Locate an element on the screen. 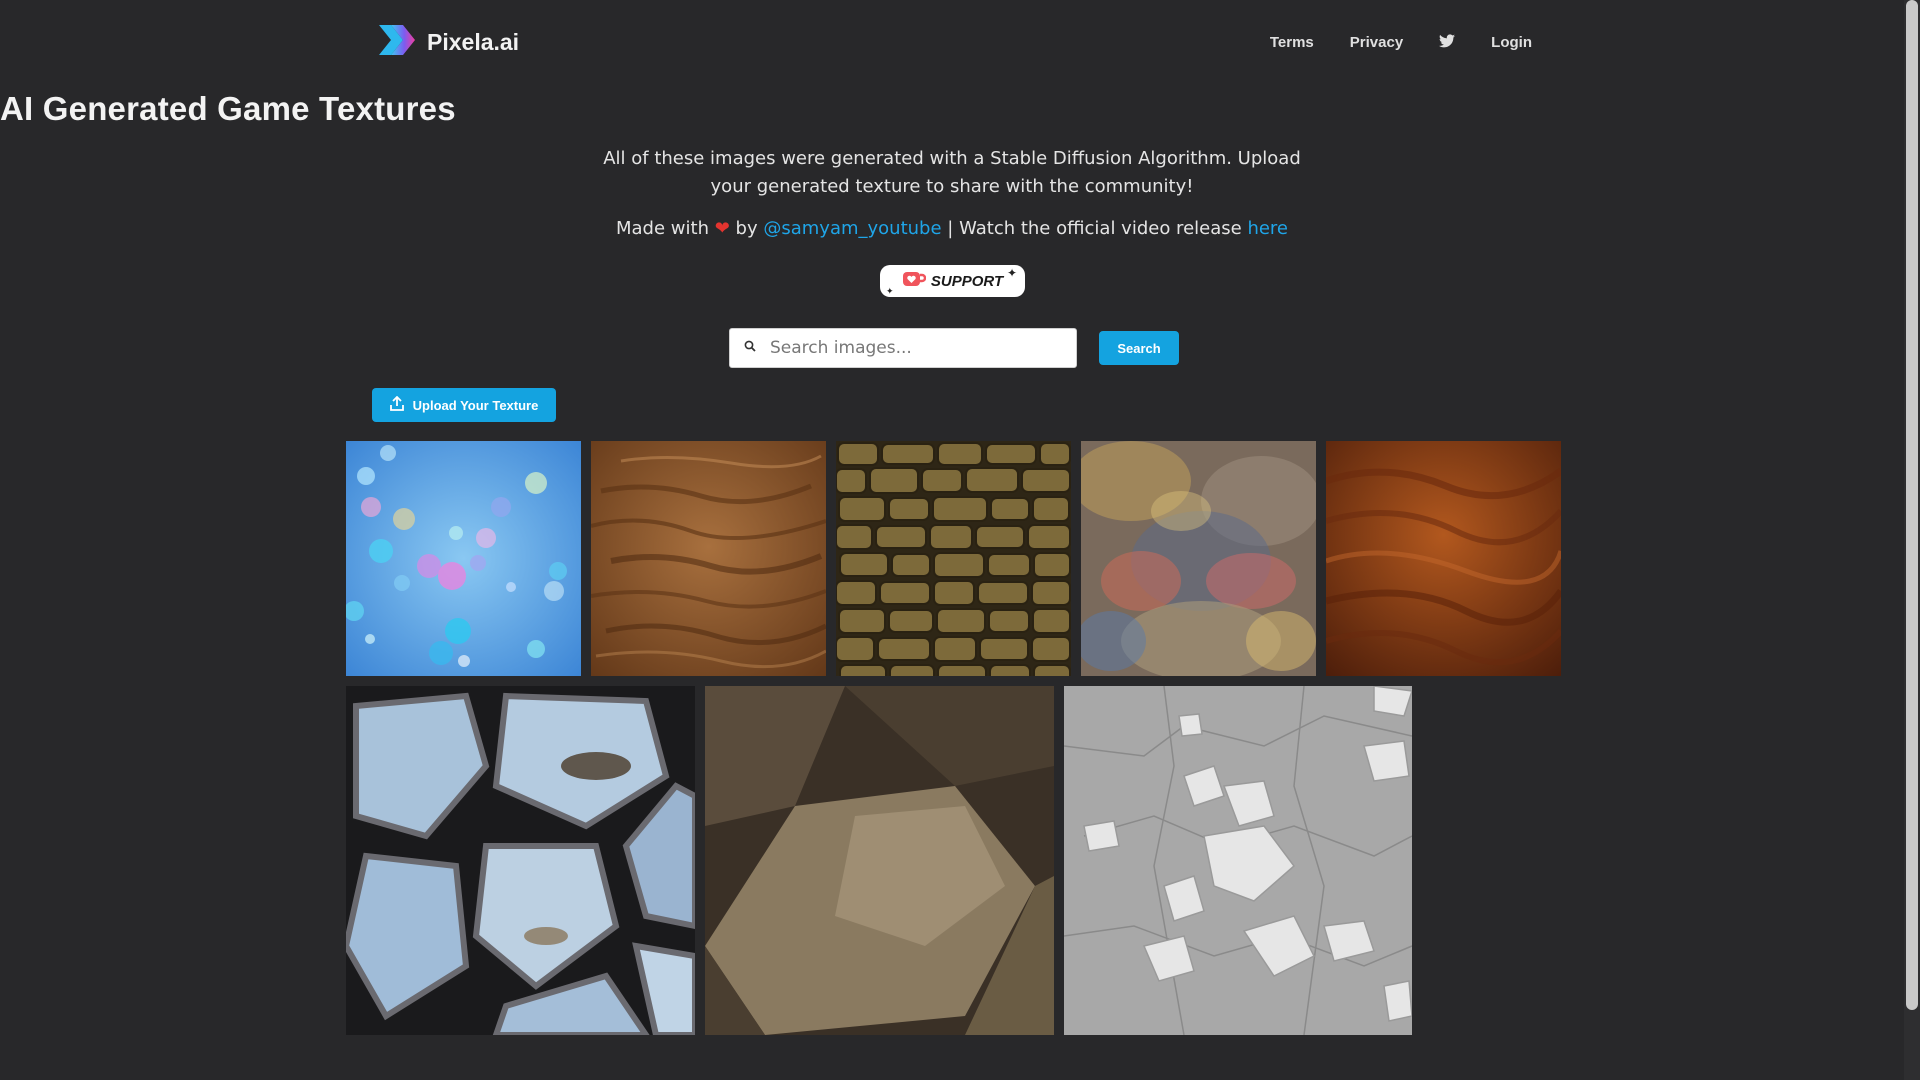 This screenshot has height=1080, width=1920. credits-prefix: Made with is located at coordinates (662, 228).